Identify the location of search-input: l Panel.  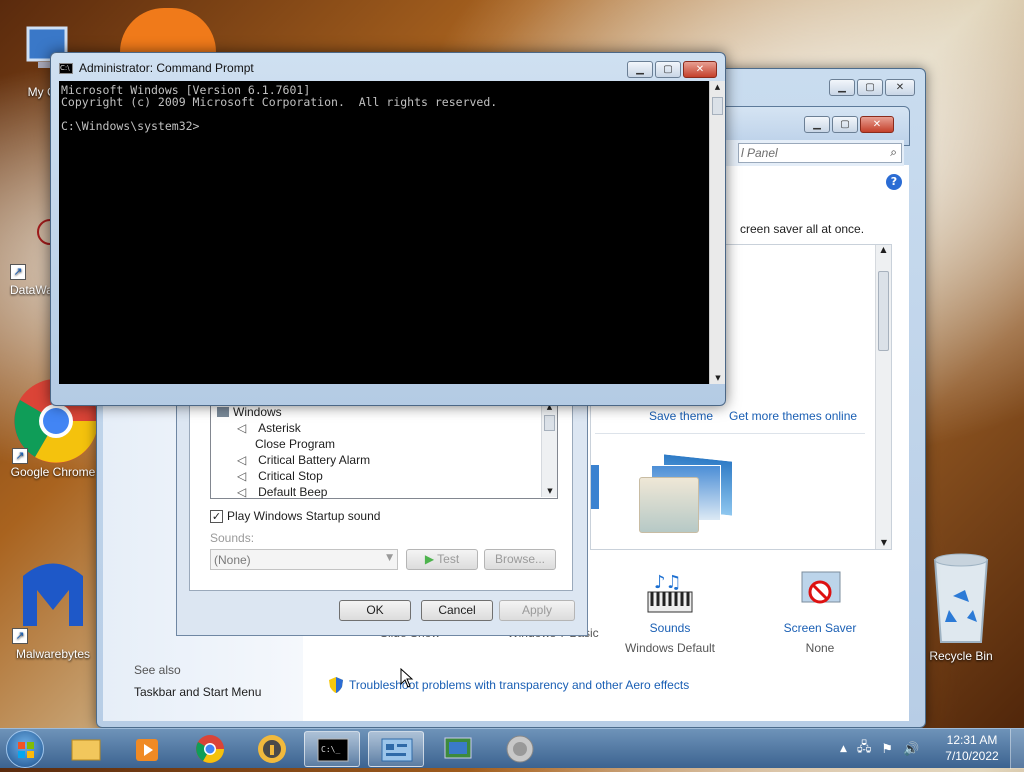
(759, 153).